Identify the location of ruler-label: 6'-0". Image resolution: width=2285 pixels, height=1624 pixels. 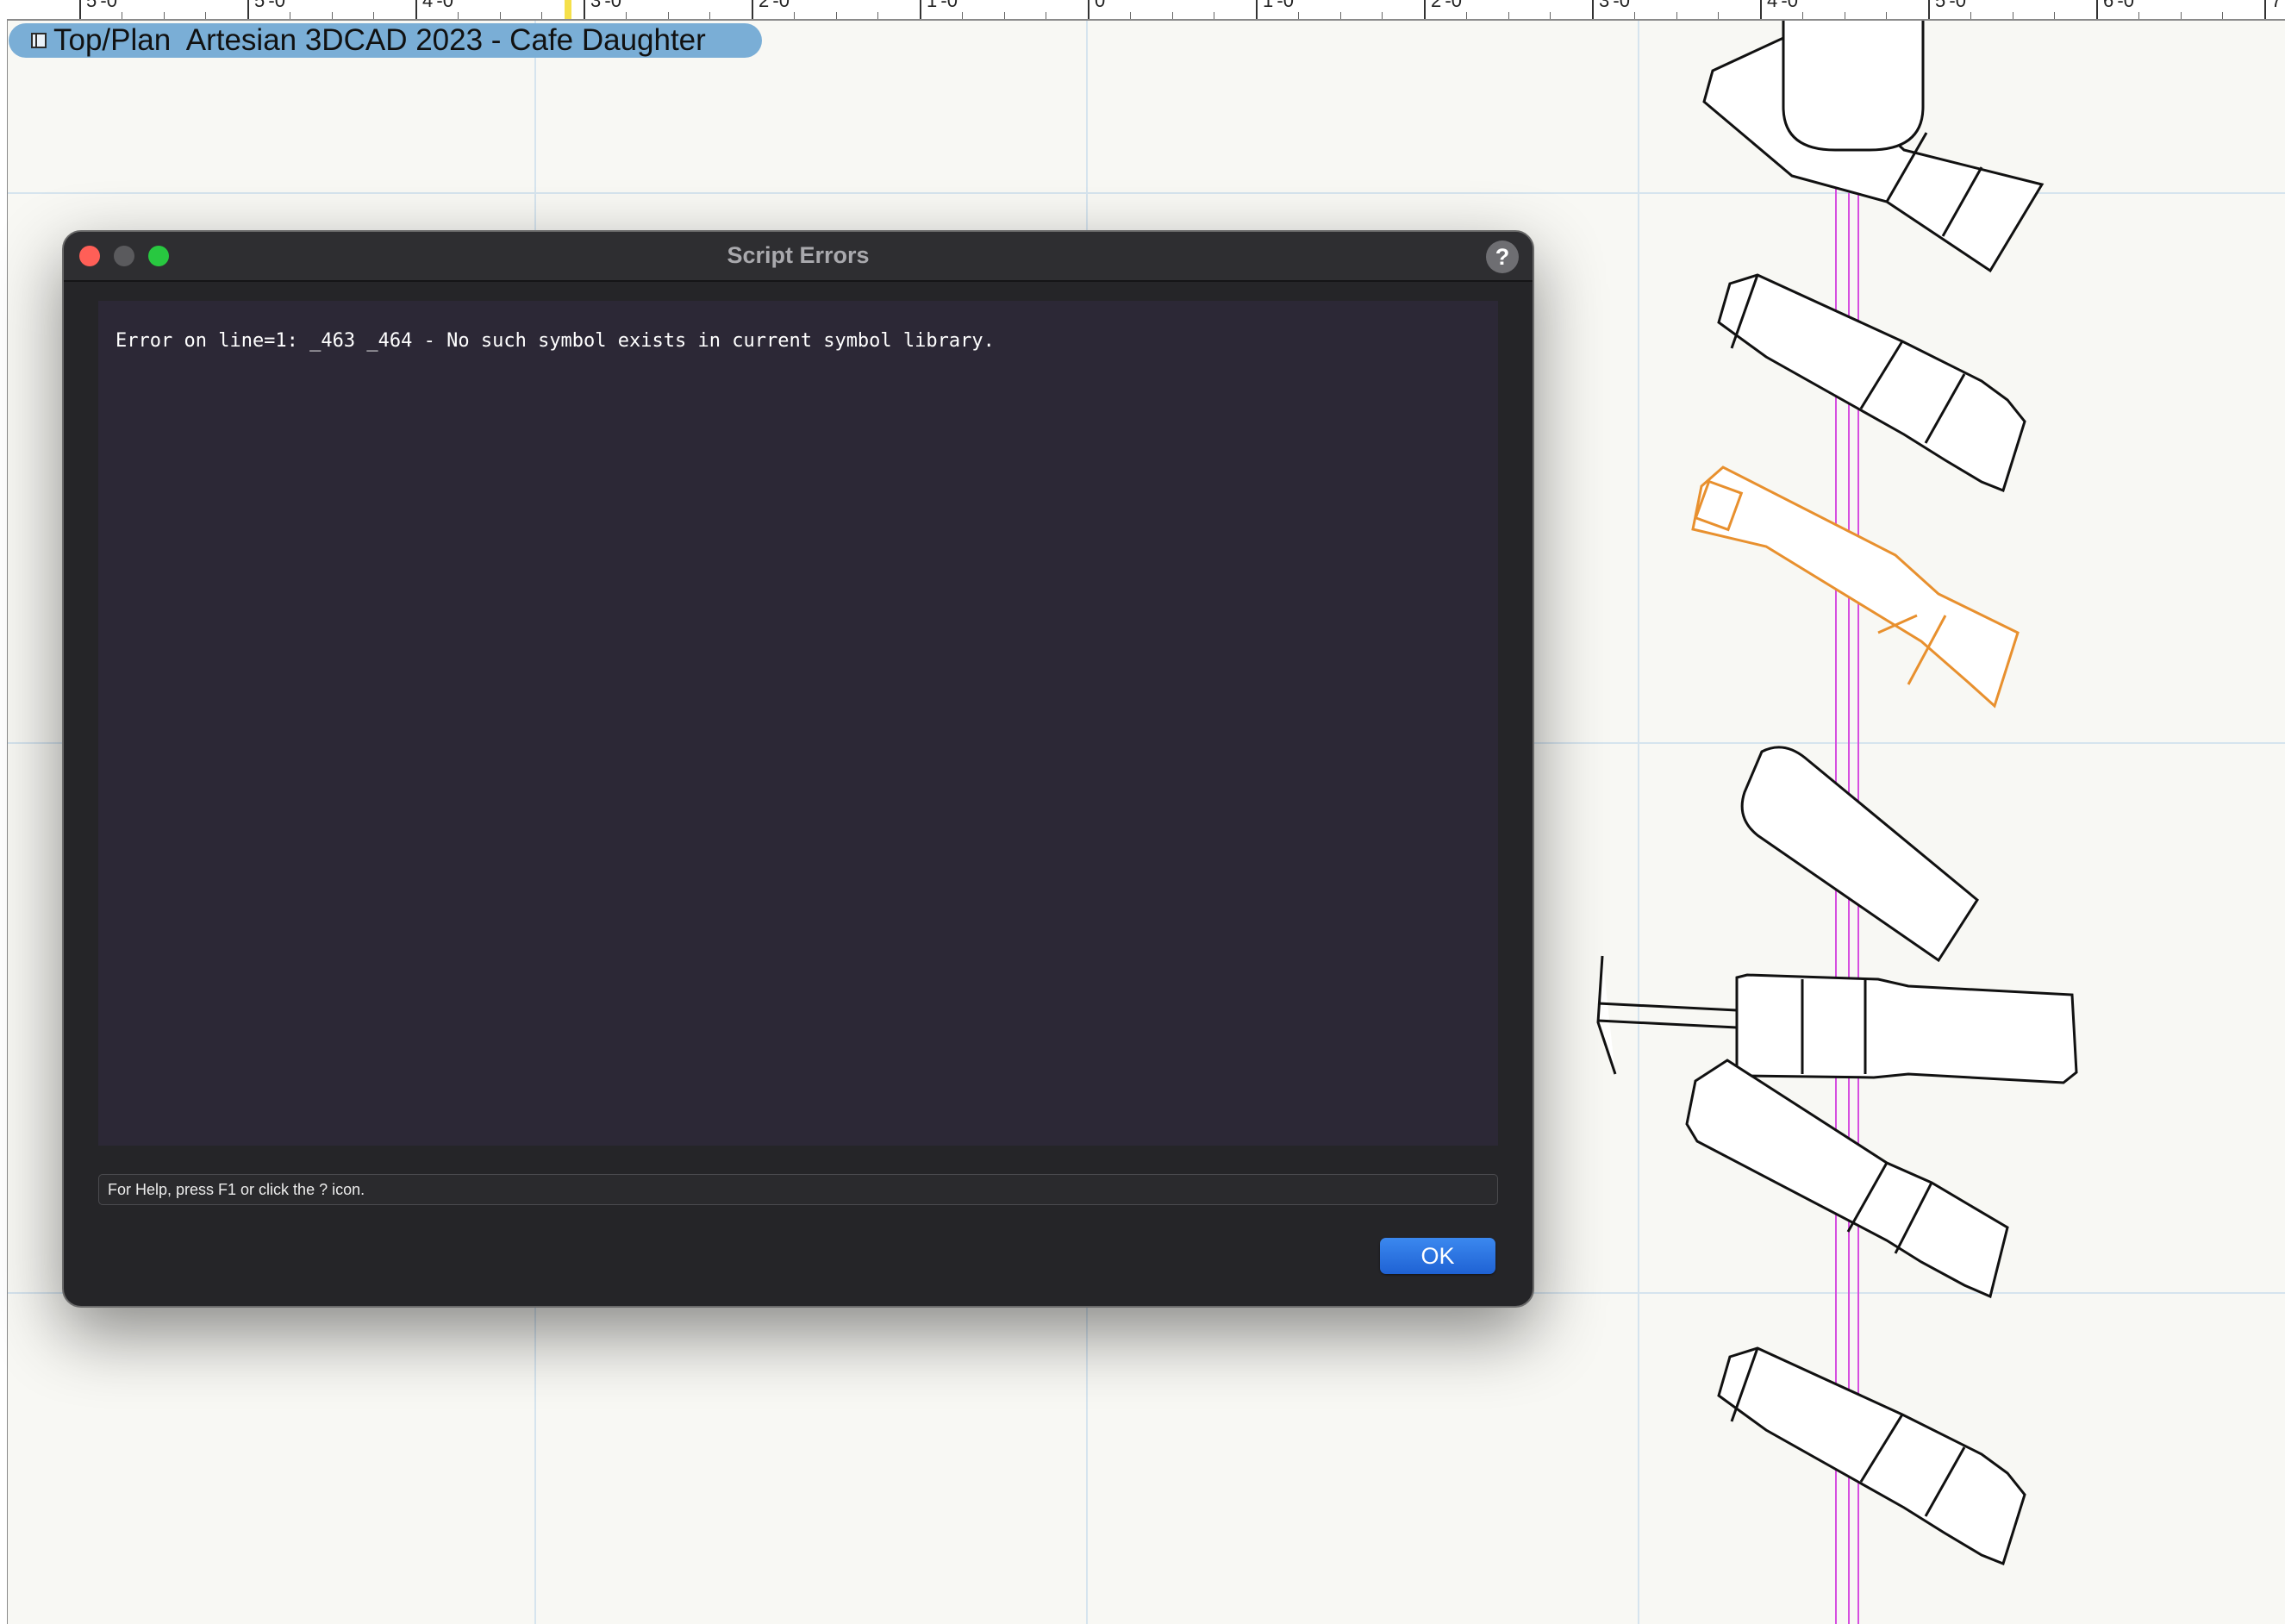
(2122, 5).